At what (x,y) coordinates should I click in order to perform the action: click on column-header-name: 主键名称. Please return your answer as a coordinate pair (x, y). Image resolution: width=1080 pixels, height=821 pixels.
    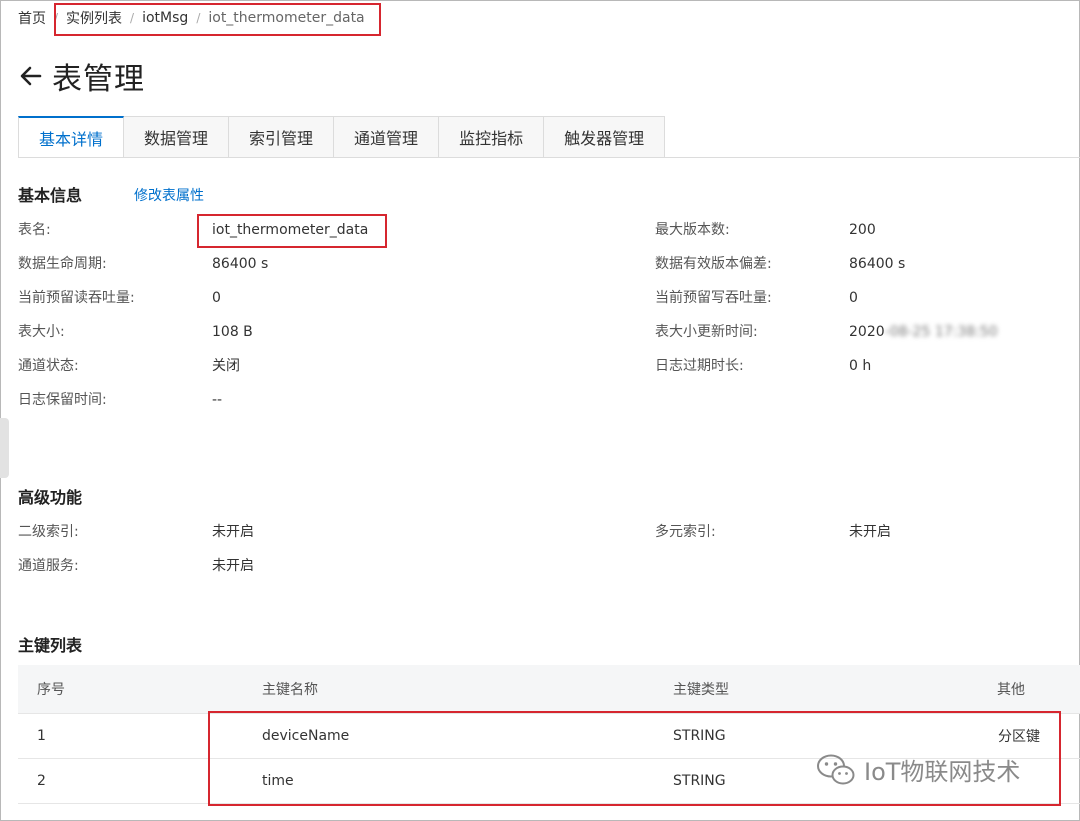
    Looking at the image, I should click on (290, 690).